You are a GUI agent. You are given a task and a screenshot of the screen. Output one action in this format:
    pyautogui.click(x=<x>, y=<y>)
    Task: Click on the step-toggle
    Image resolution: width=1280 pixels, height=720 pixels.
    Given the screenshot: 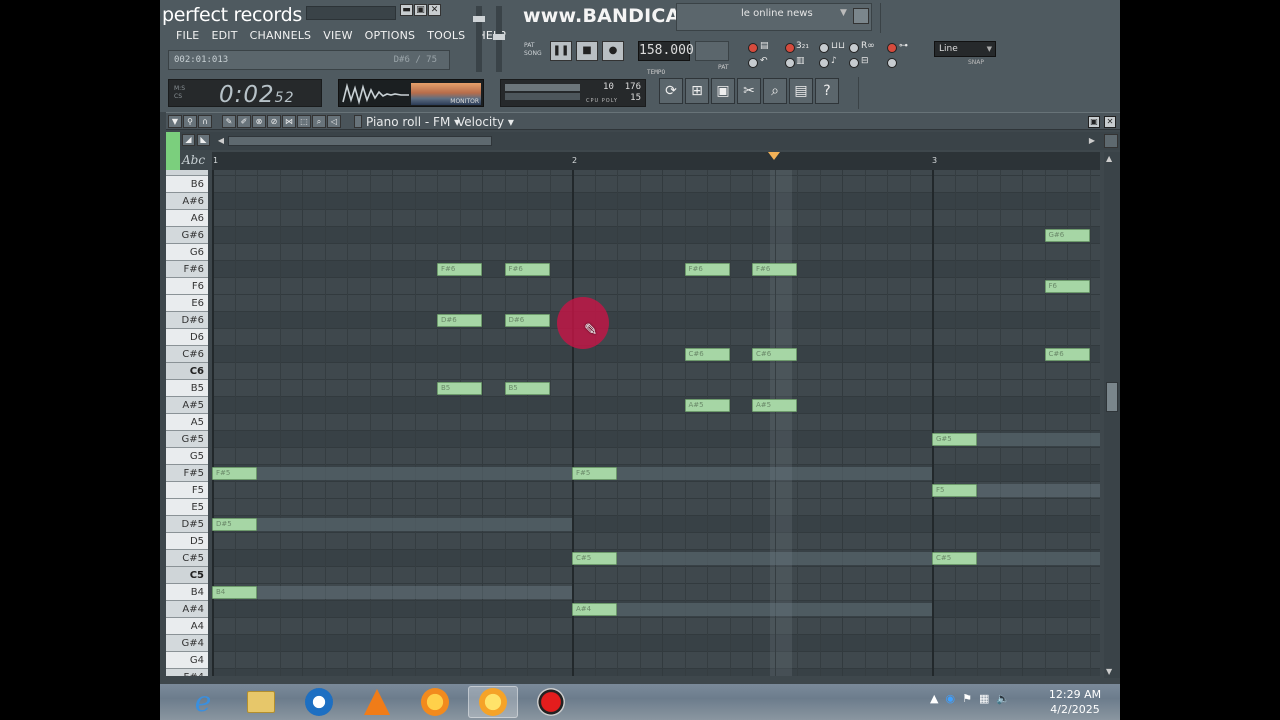 What is the action you would take?
    pyautogui.click(x=824, y=48)
    